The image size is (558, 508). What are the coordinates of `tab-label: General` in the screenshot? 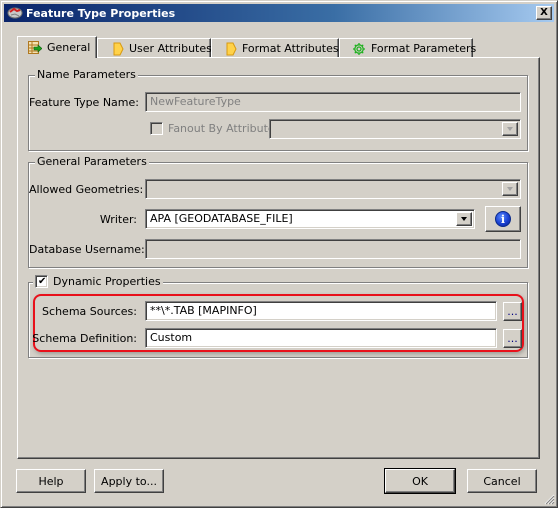 It's located at (69, 47).